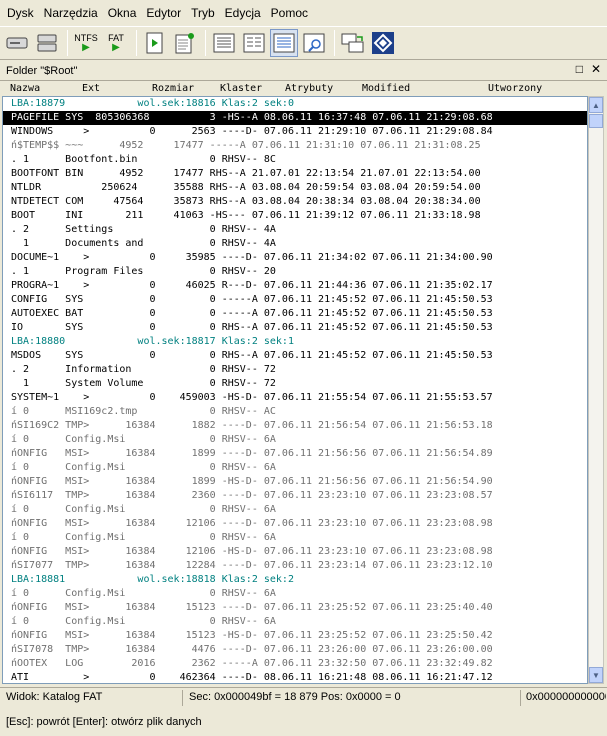 Image resolution: width=607 pixels, height=736 pixels. Describe the element at coordinates (309, 89) in the screenshot. I see `column-header-attributes: Atrybuty` at that location.